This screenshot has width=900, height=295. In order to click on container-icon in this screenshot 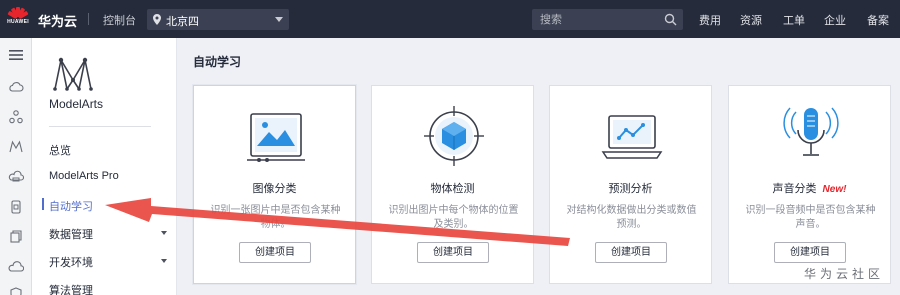, I will do `click(16, 237)`.